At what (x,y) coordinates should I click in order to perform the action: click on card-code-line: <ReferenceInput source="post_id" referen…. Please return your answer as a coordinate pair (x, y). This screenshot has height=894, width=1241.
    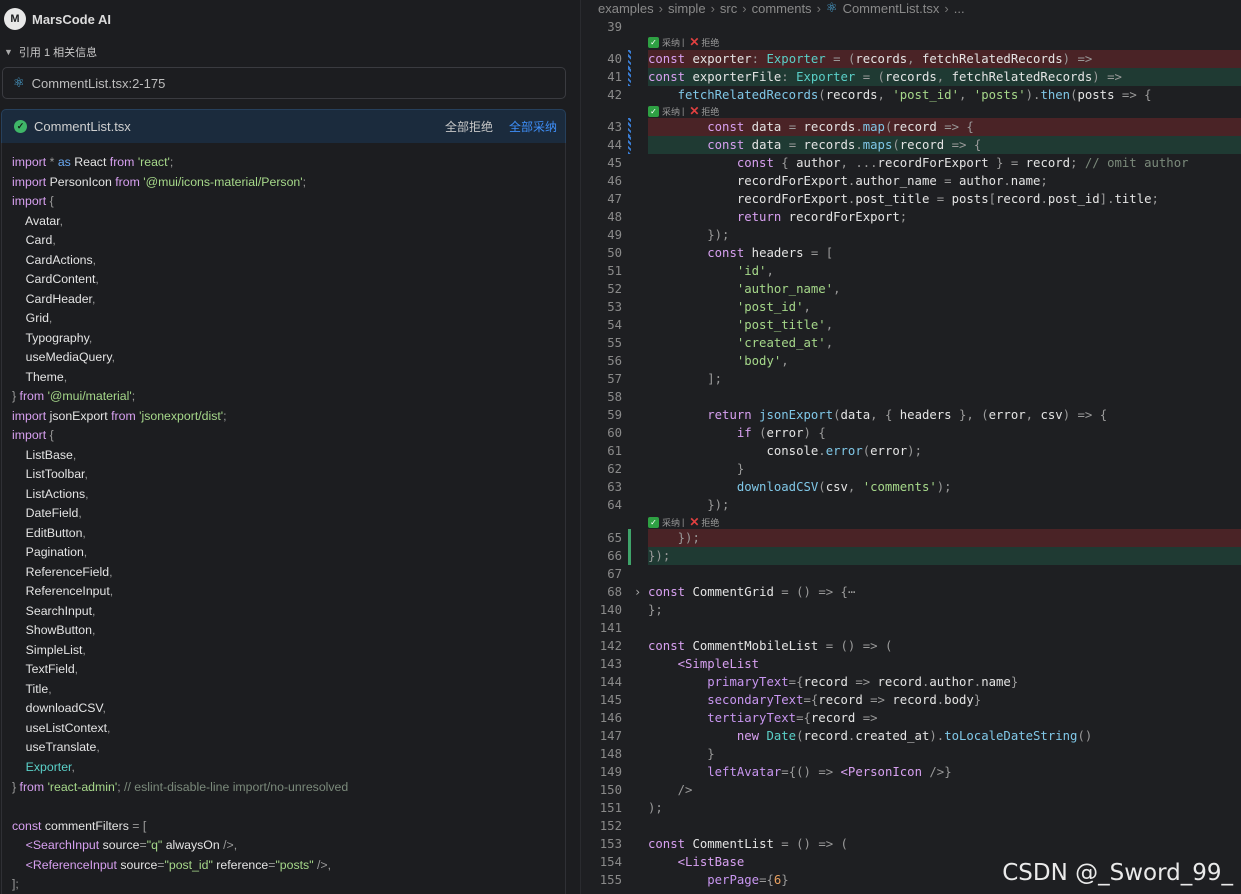
    Looking at the image, I should click on (178, 864).